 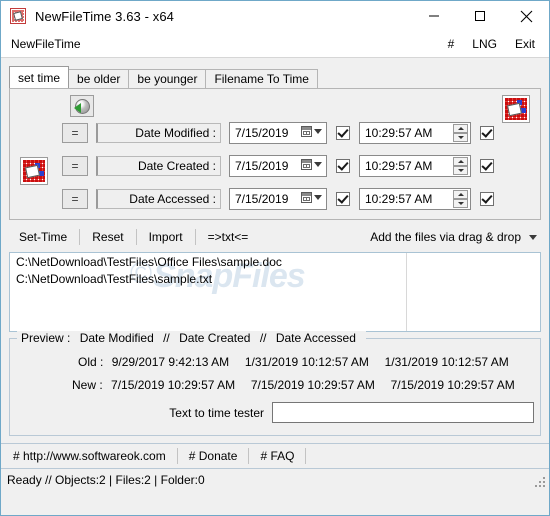 I want to click on label-date-accessed: Date Accessed :, so click(x=158, y=199).